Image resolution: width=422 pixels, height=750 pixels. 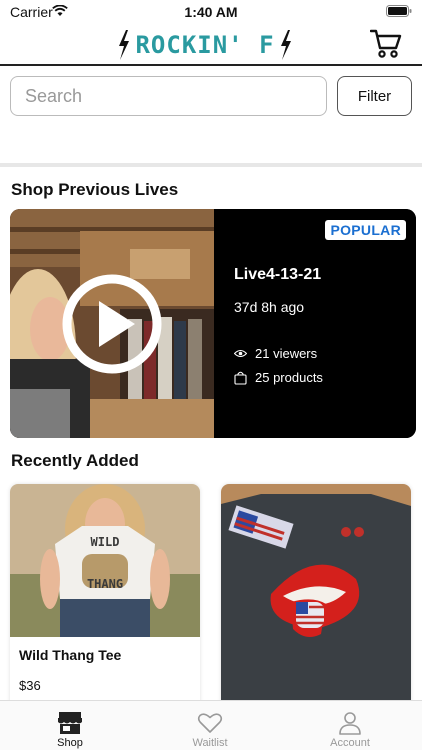 I want to click on shopping-bag-icon, so click(x=240, y=378).